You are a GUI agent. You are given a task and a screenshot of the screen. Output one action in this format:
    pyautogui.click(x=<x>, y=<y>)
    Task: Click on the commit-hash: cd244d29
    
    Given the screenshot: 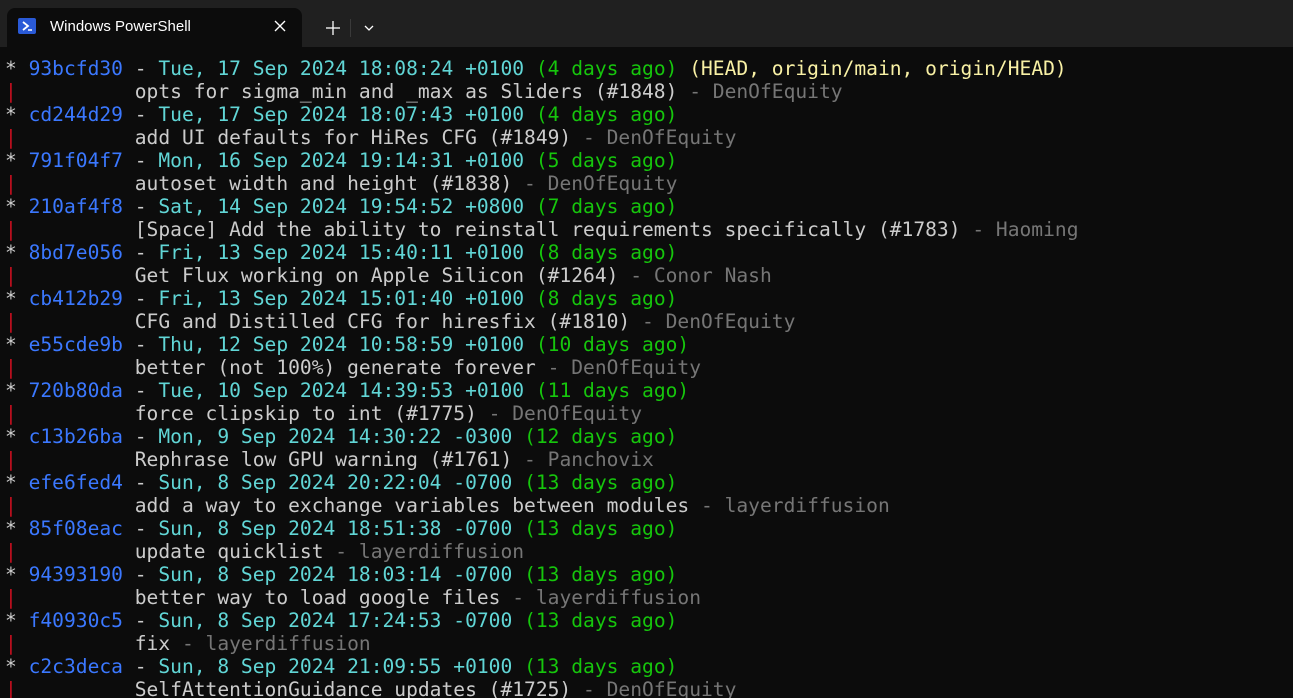 What is the action you would take?
    pyautogui.click(x=75, y=114)
    